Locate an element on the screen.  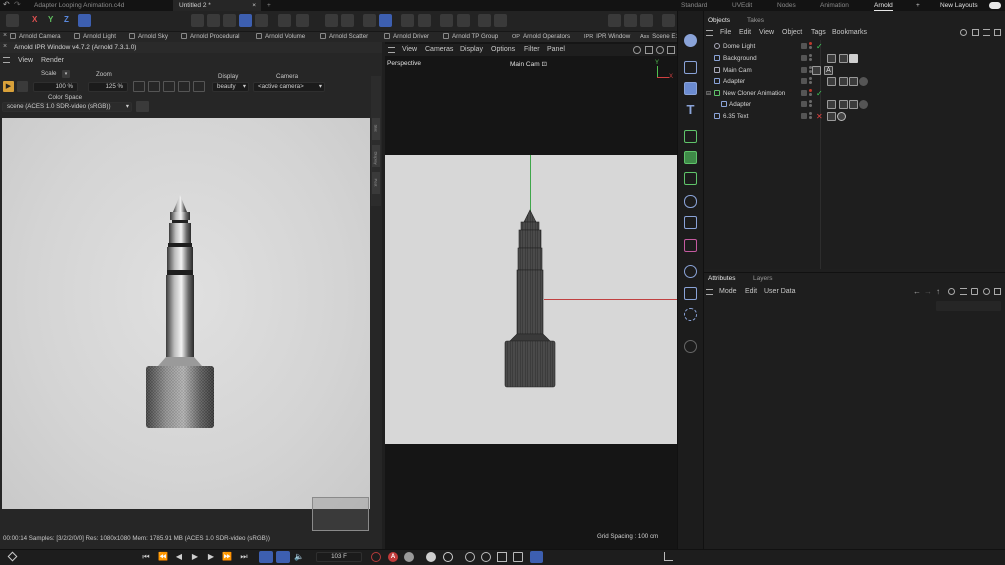
next-key-icon: ⏩ is located at coordinates (227, 557).